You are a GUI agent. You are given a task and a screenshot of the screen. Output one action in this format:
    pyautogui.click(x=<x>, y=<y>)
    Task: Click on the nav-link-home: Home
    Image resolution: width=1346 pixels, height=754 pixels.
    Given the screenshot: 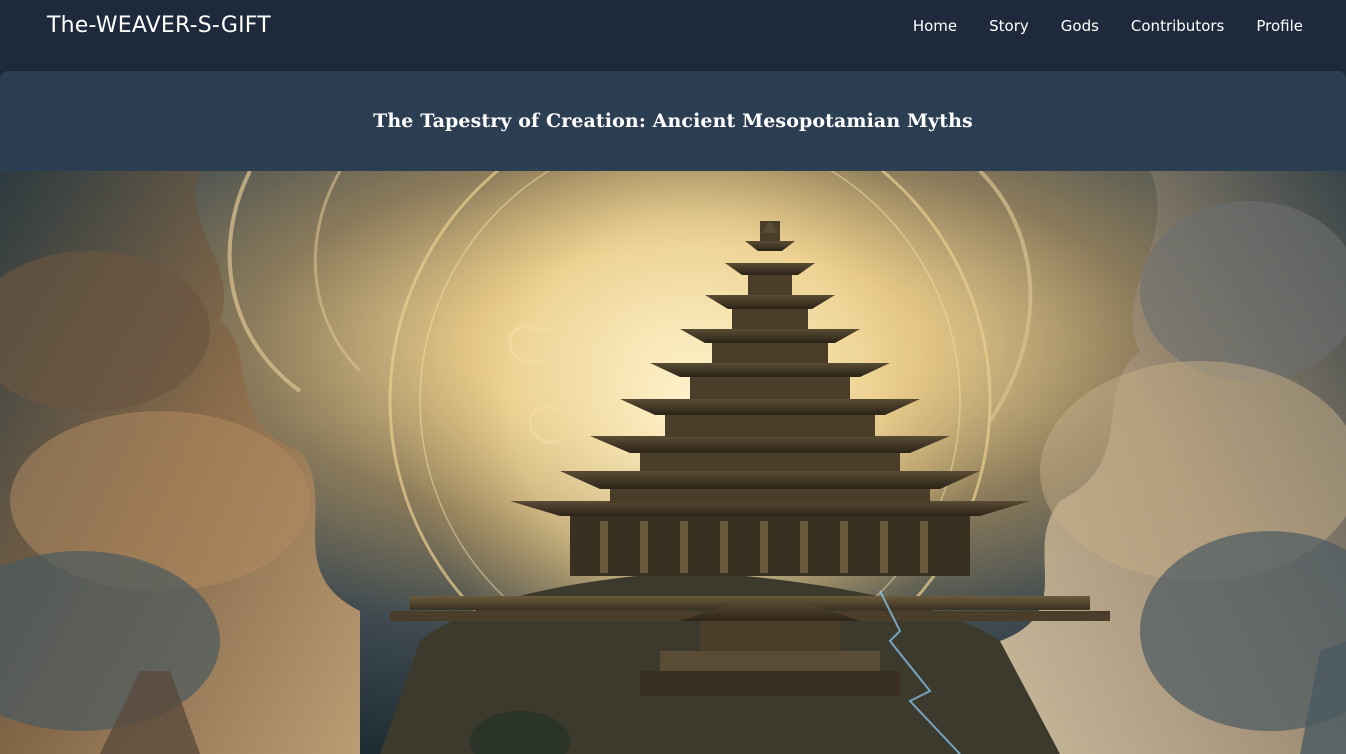 What is the action you would take?
    pyautogui.click(x=935, y=26)
    